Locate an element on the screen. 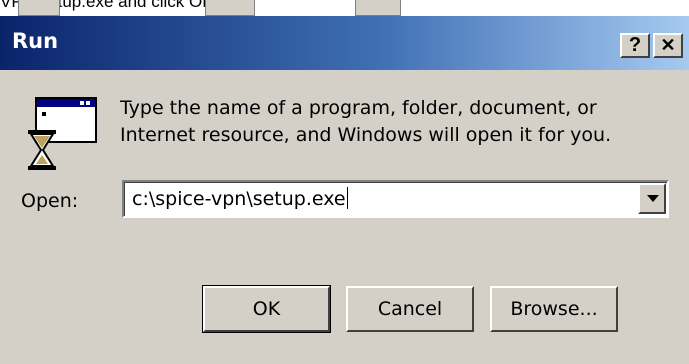 This screenshot has height=364, width=689. open-combobox: c:\spice-vpn\setup.exe is located at coordinates (395, 199).